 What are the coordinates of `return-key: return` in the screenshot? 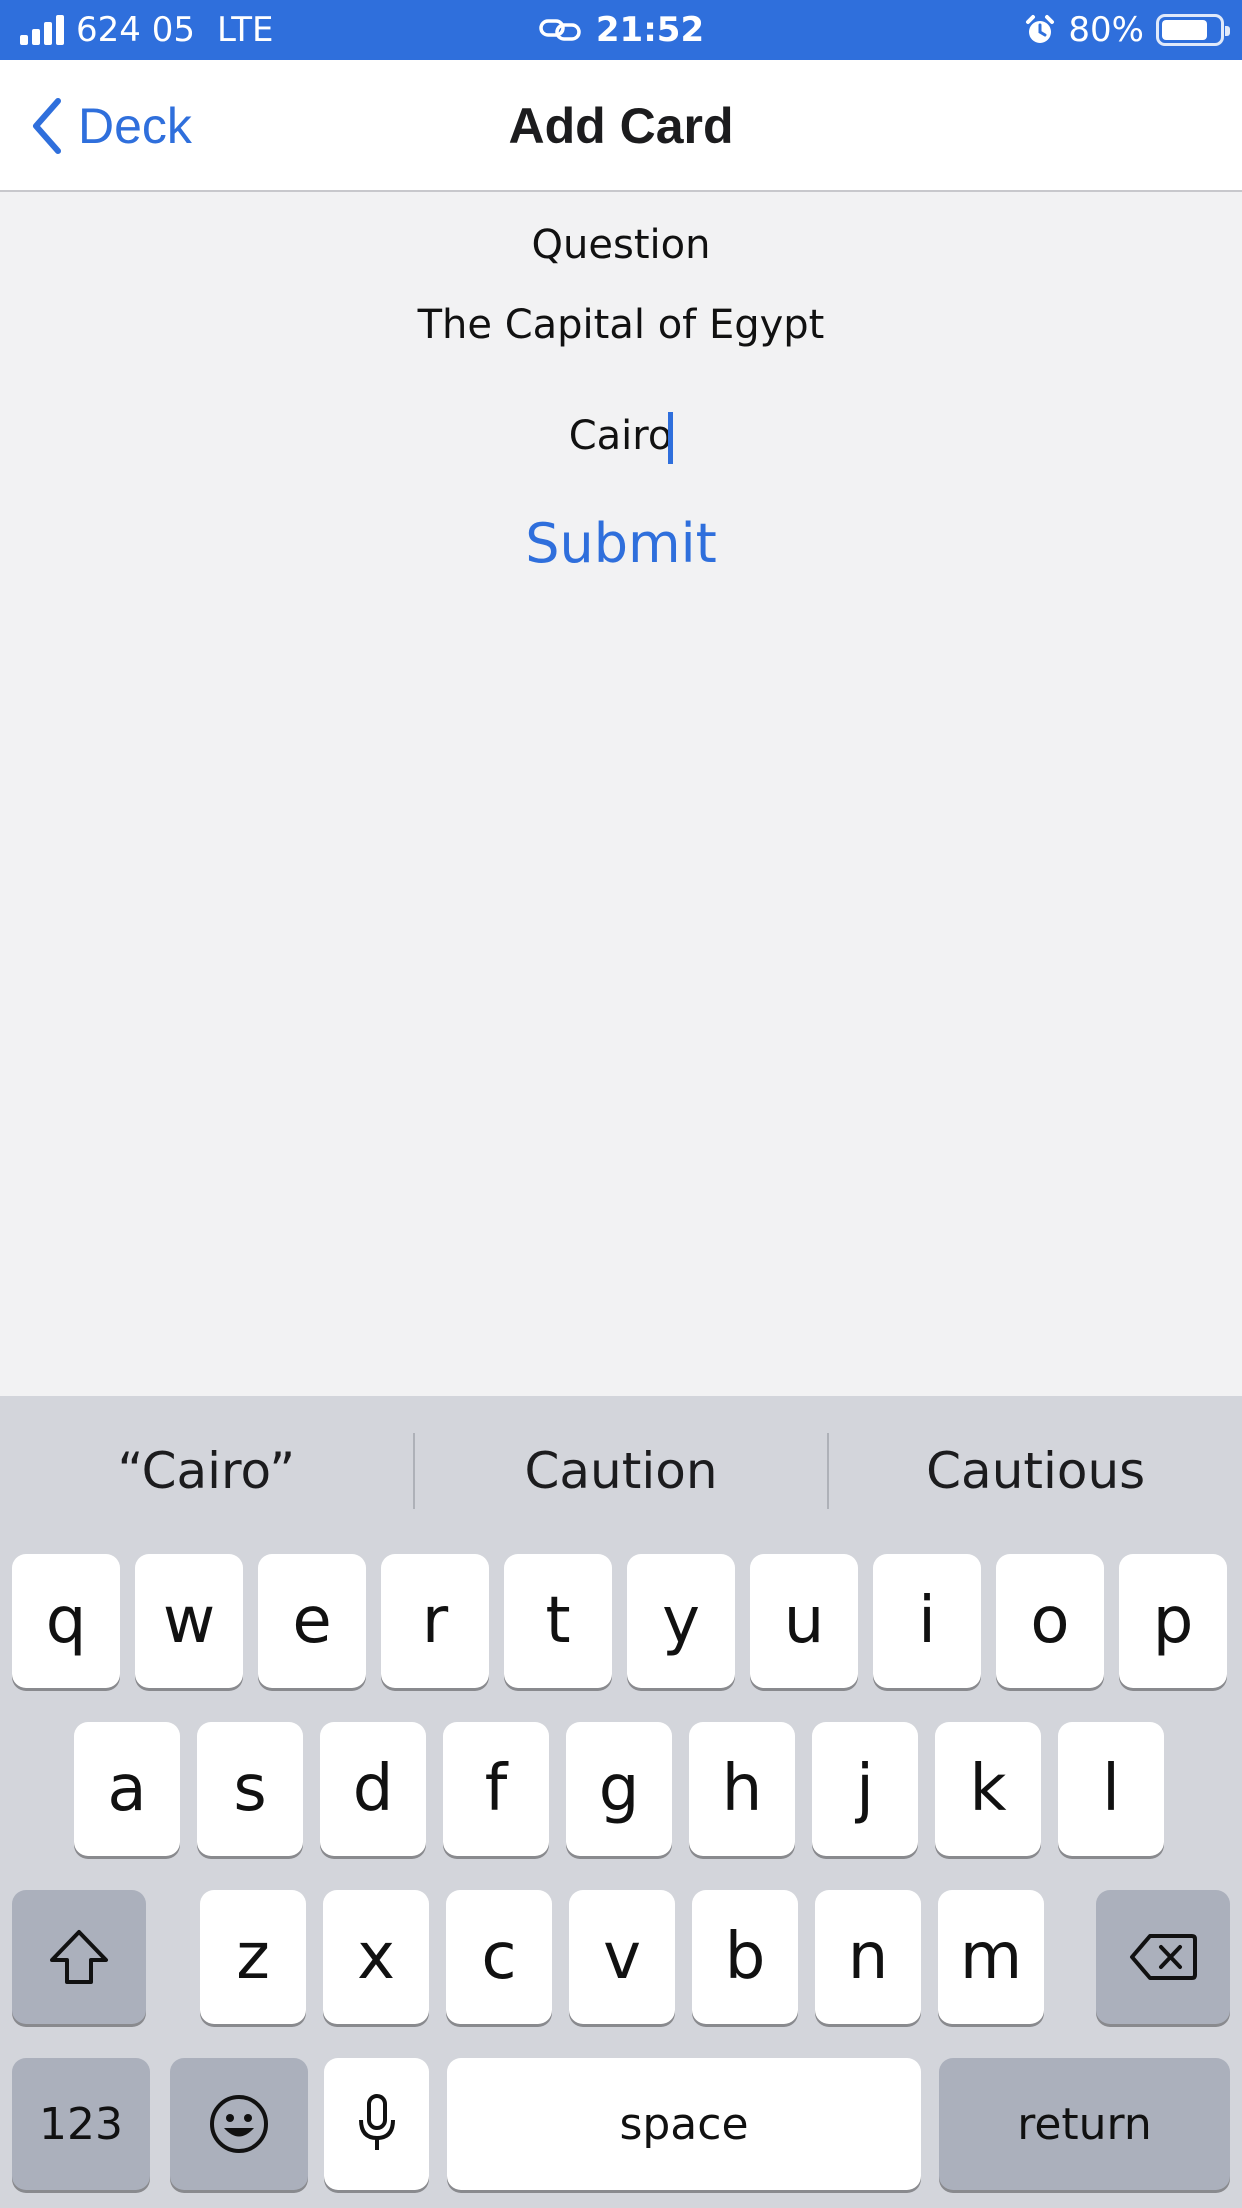 It's located at (1084, 2124).